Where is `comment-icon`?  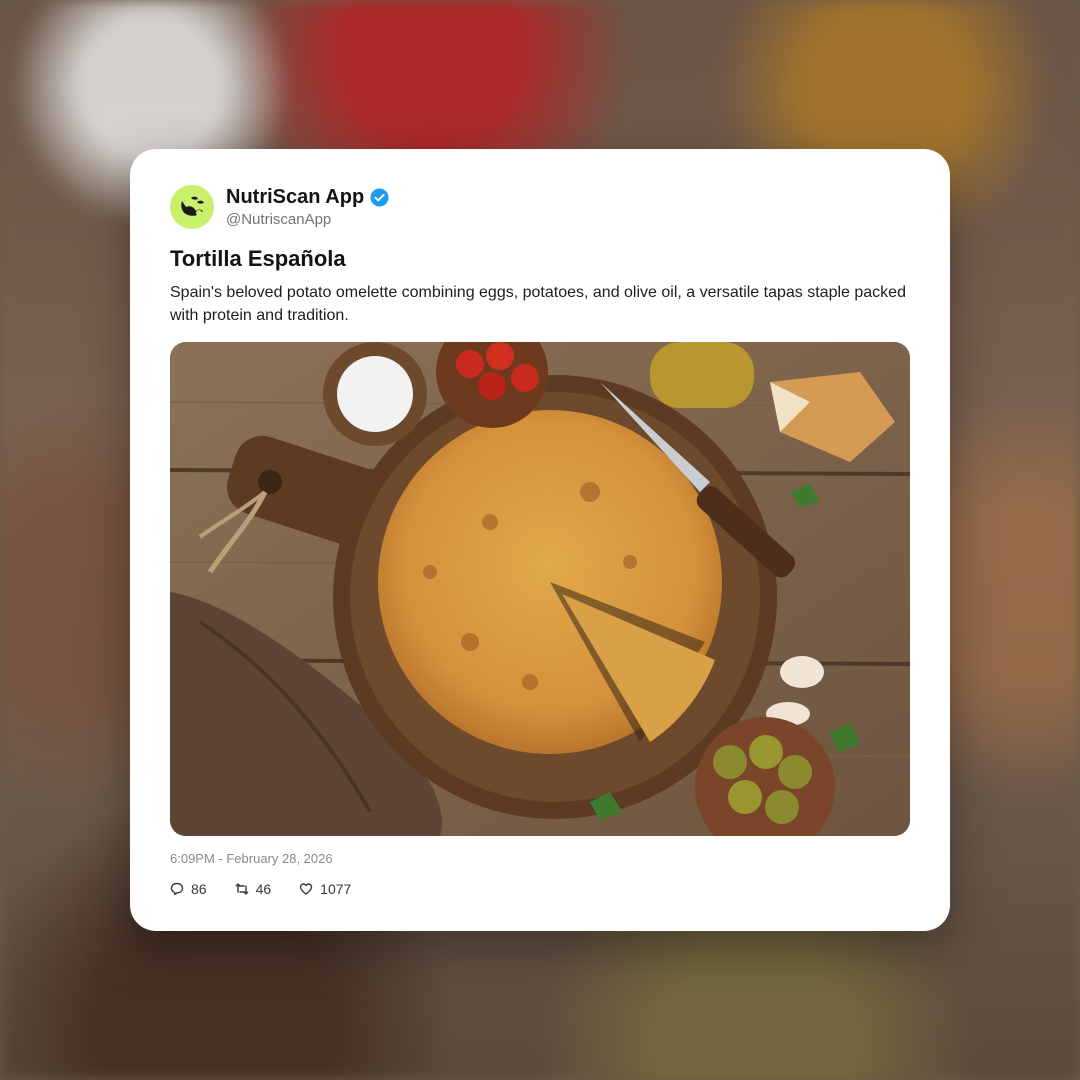 comment-icon is located at coordinates (177, 889).